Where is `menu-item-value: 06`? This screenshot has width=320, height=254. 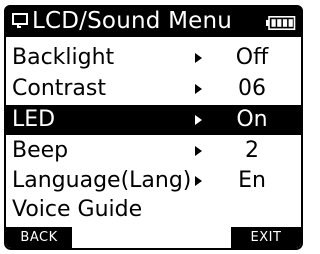 menu-item-value: 06 is located at coordinates (252, 88).